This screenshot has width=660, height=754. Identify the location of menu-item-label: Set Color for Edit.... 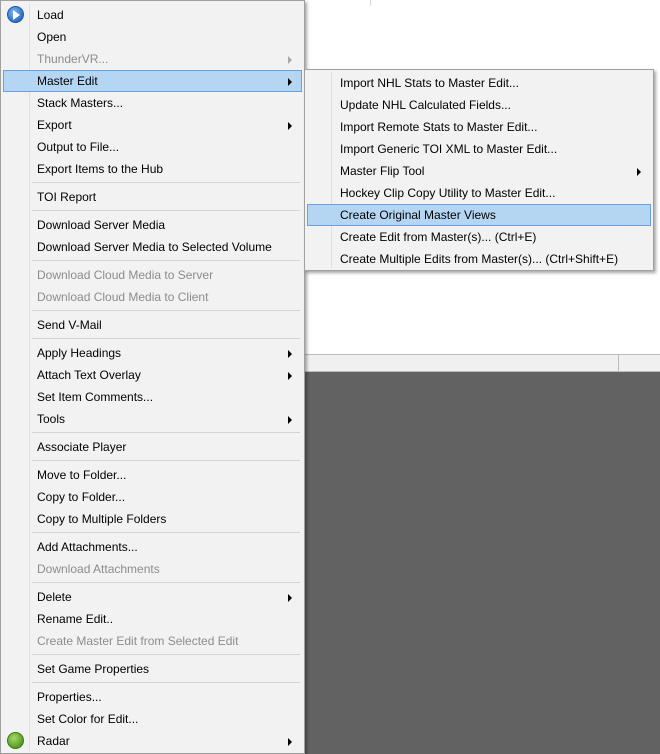
(88, 719).